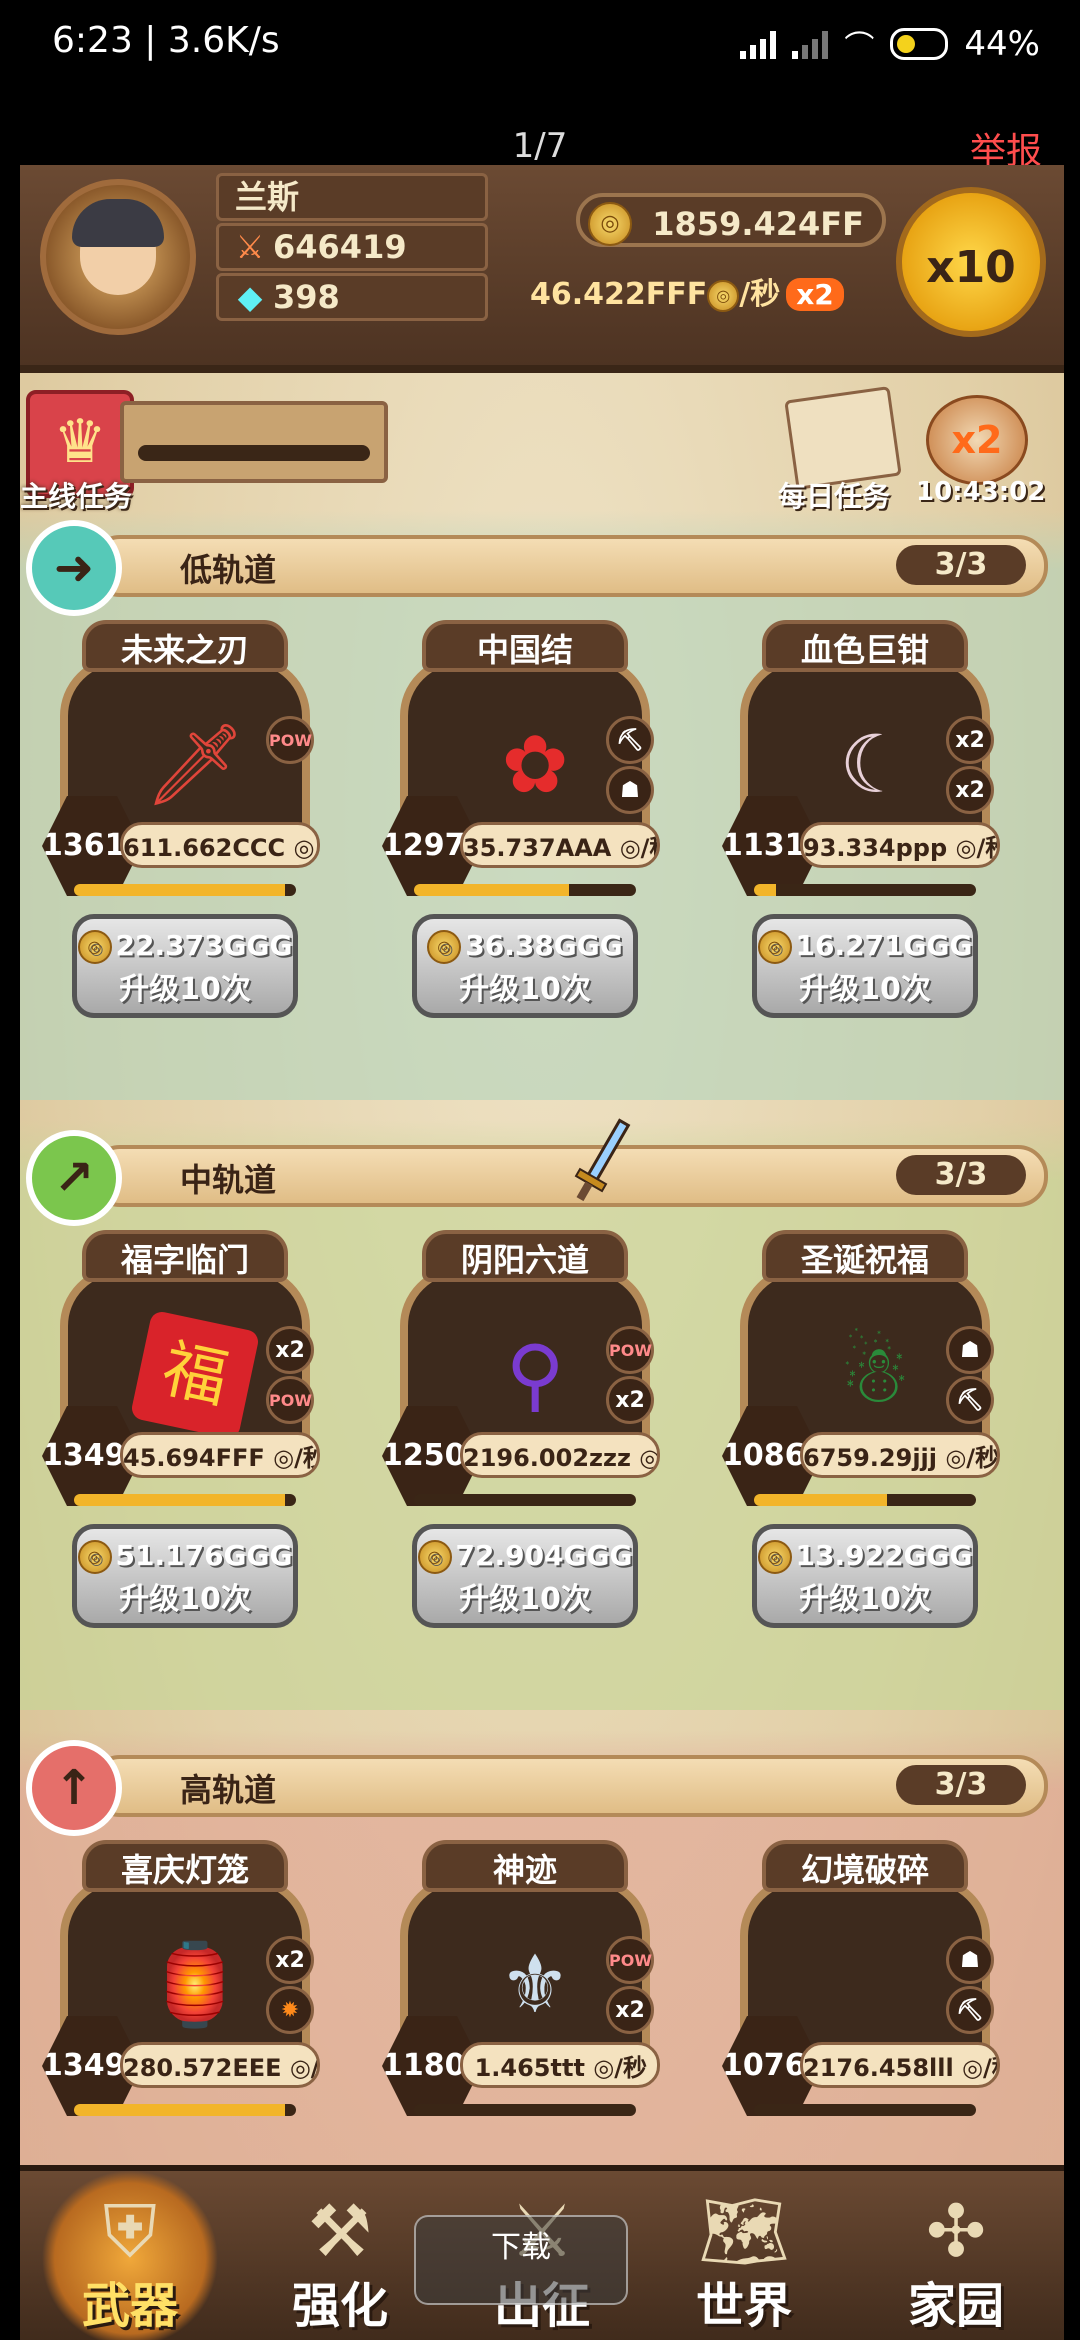  What do you see at coordinates (185, 1576) in the screenshot?
I see `upgrade-button: ◎ 51.176GGG 升级10次` at bounding box center [185, 1576].